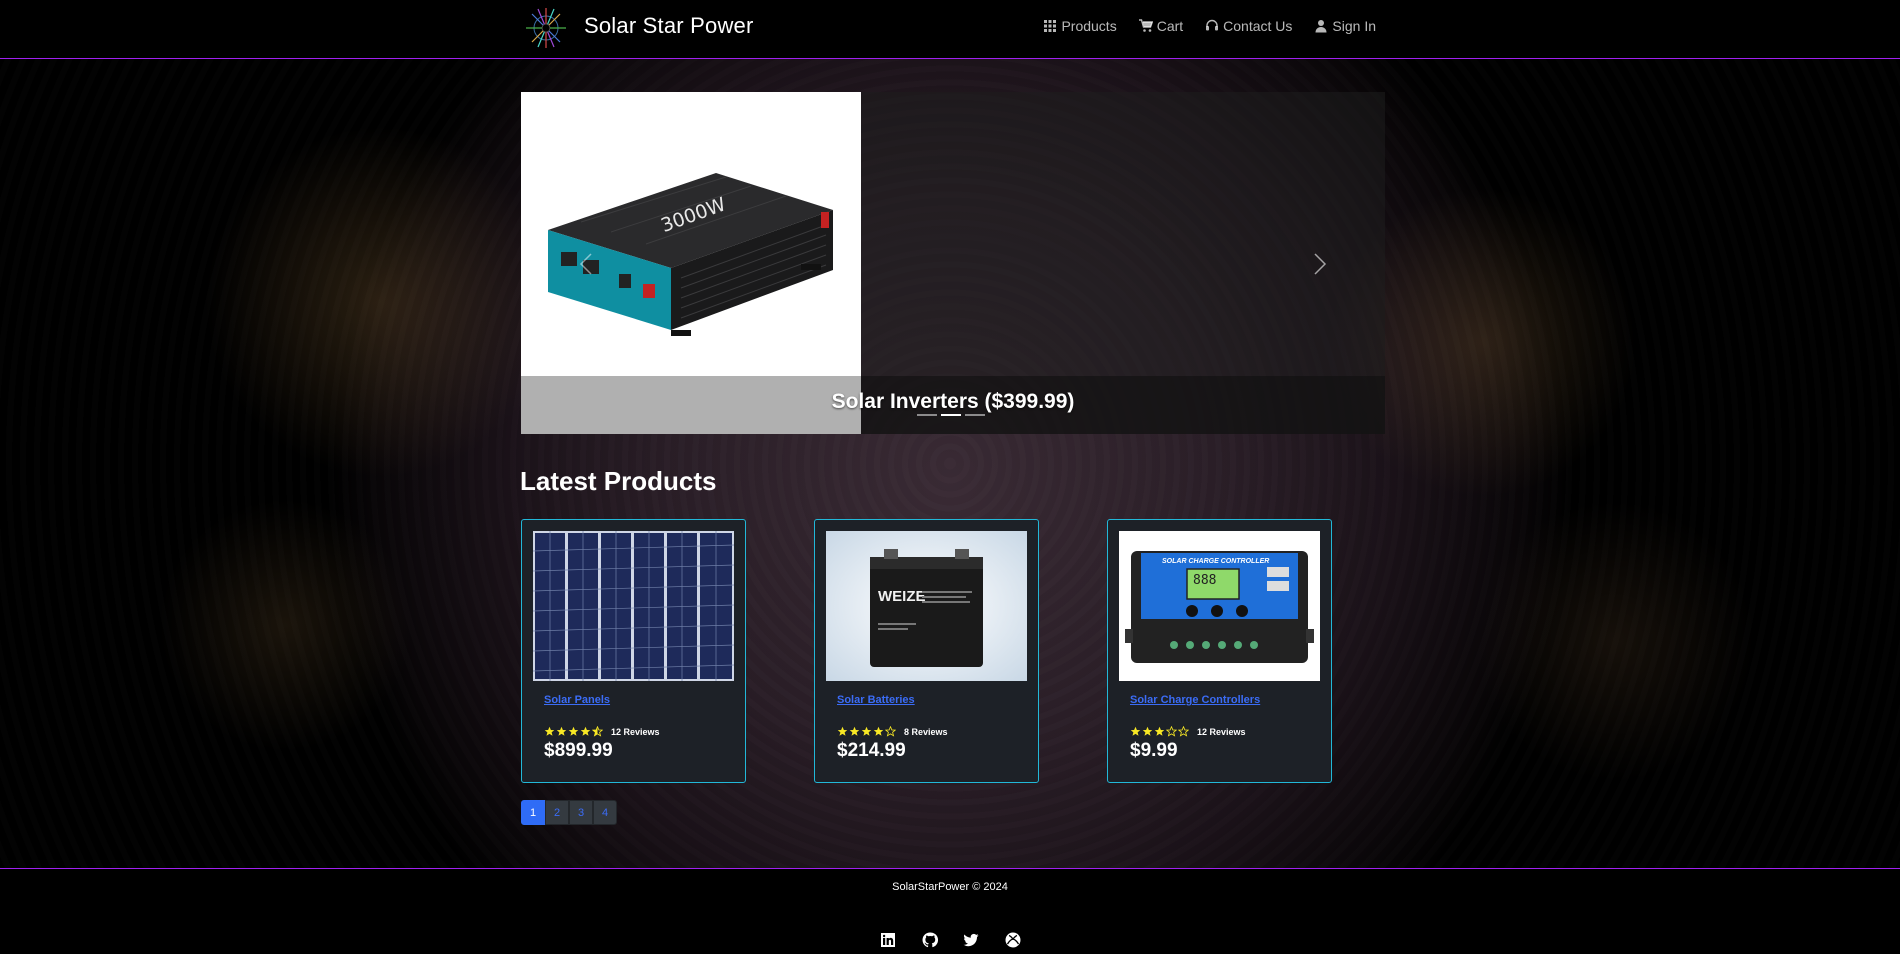  I want to click on product-image, so click(633, 606).